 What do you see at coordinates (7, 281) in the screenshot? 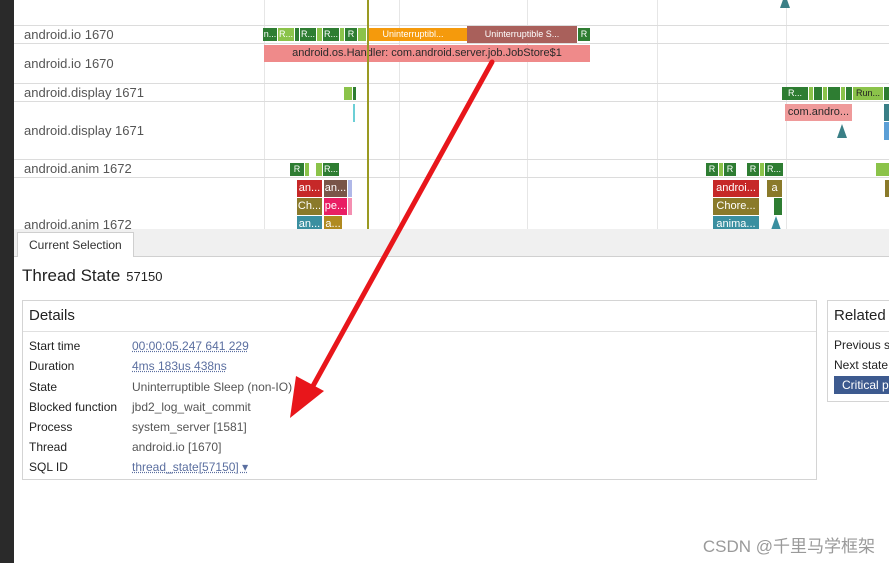
I see `left-sidebar-edge` at bounding box center [7, 281].